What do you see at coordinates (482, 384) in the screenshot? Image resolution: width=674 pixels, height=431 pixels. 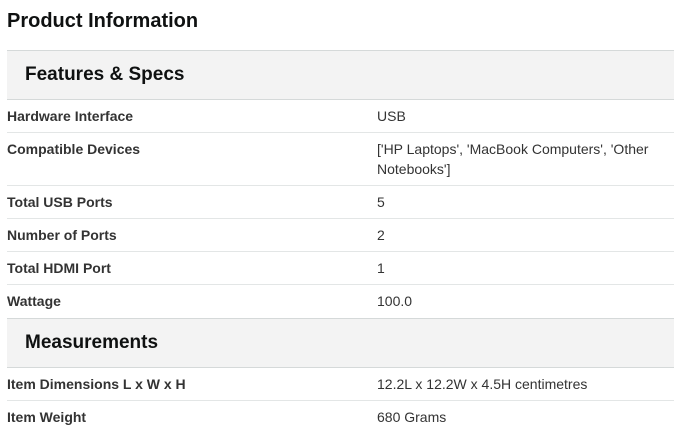 I see `spec-value: 12.2L x 12.2W x 4.5H centimetres` at bounding box center [482, 384].